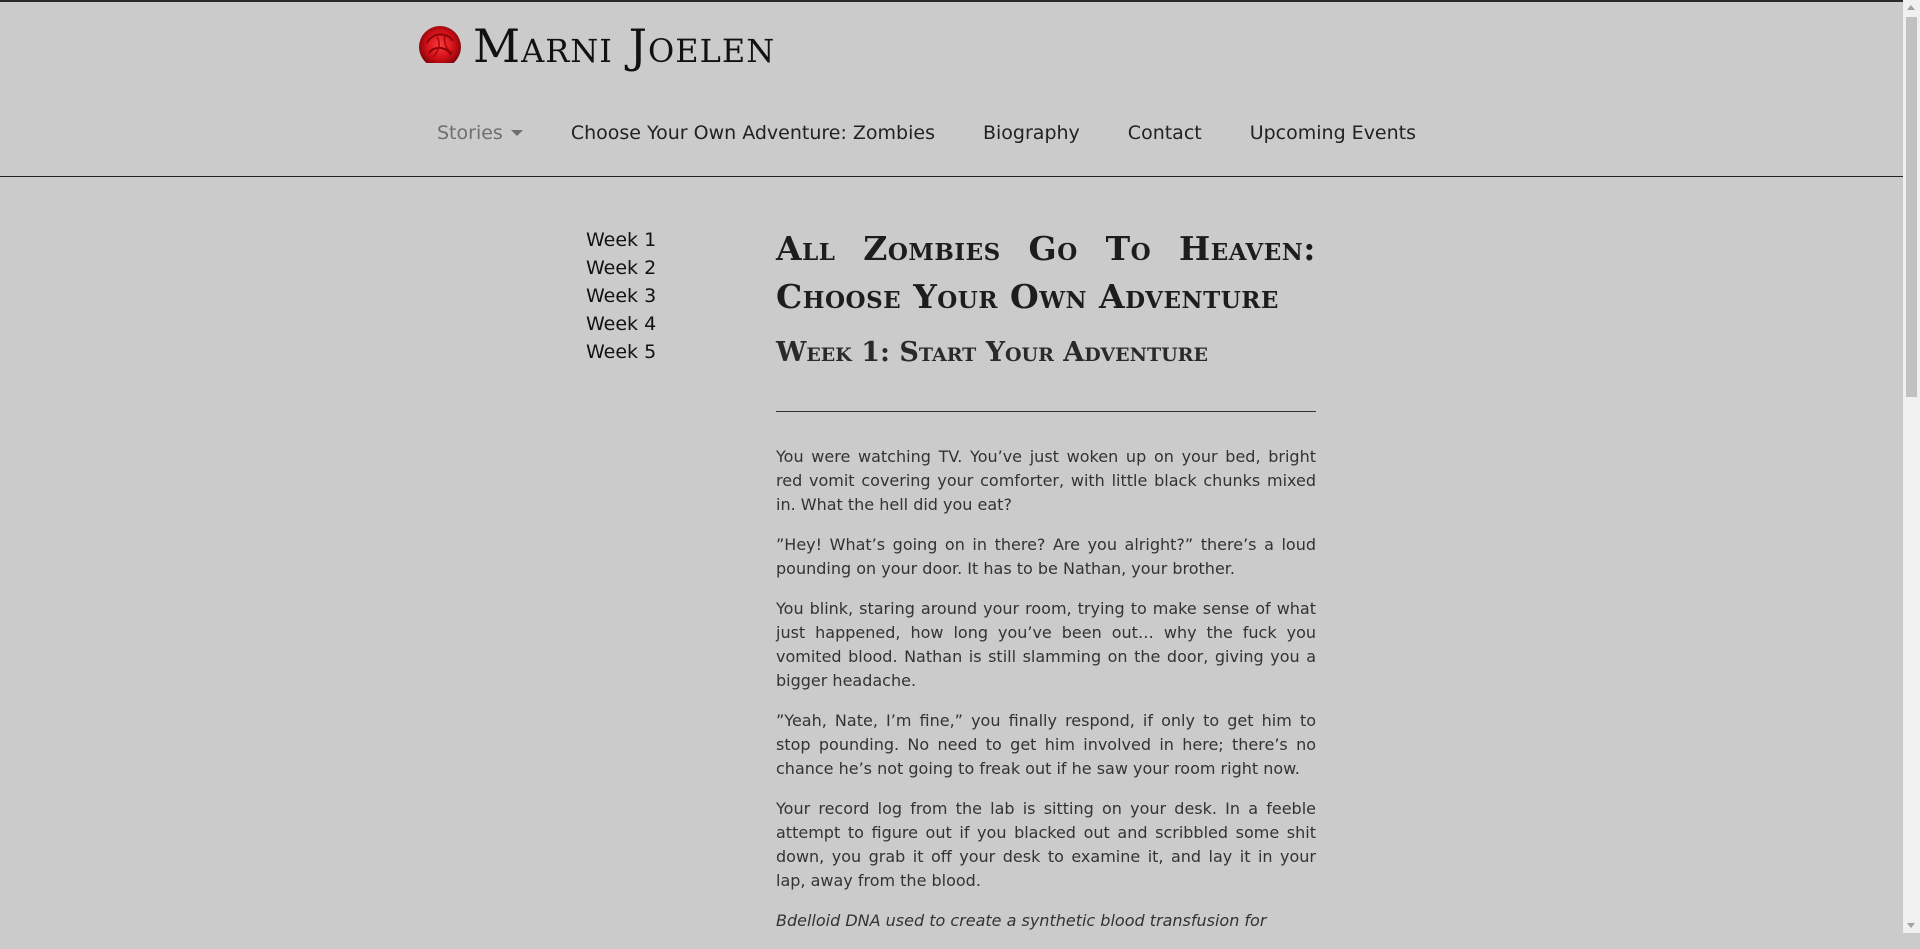 The image size is (1920, 949). What do you see at coordinates (753, 133) in the screenshot?
I see `nav-choose-your-own-adventure: Choose Your Own Adventure: Zombies` at bounding box center [753, 133].